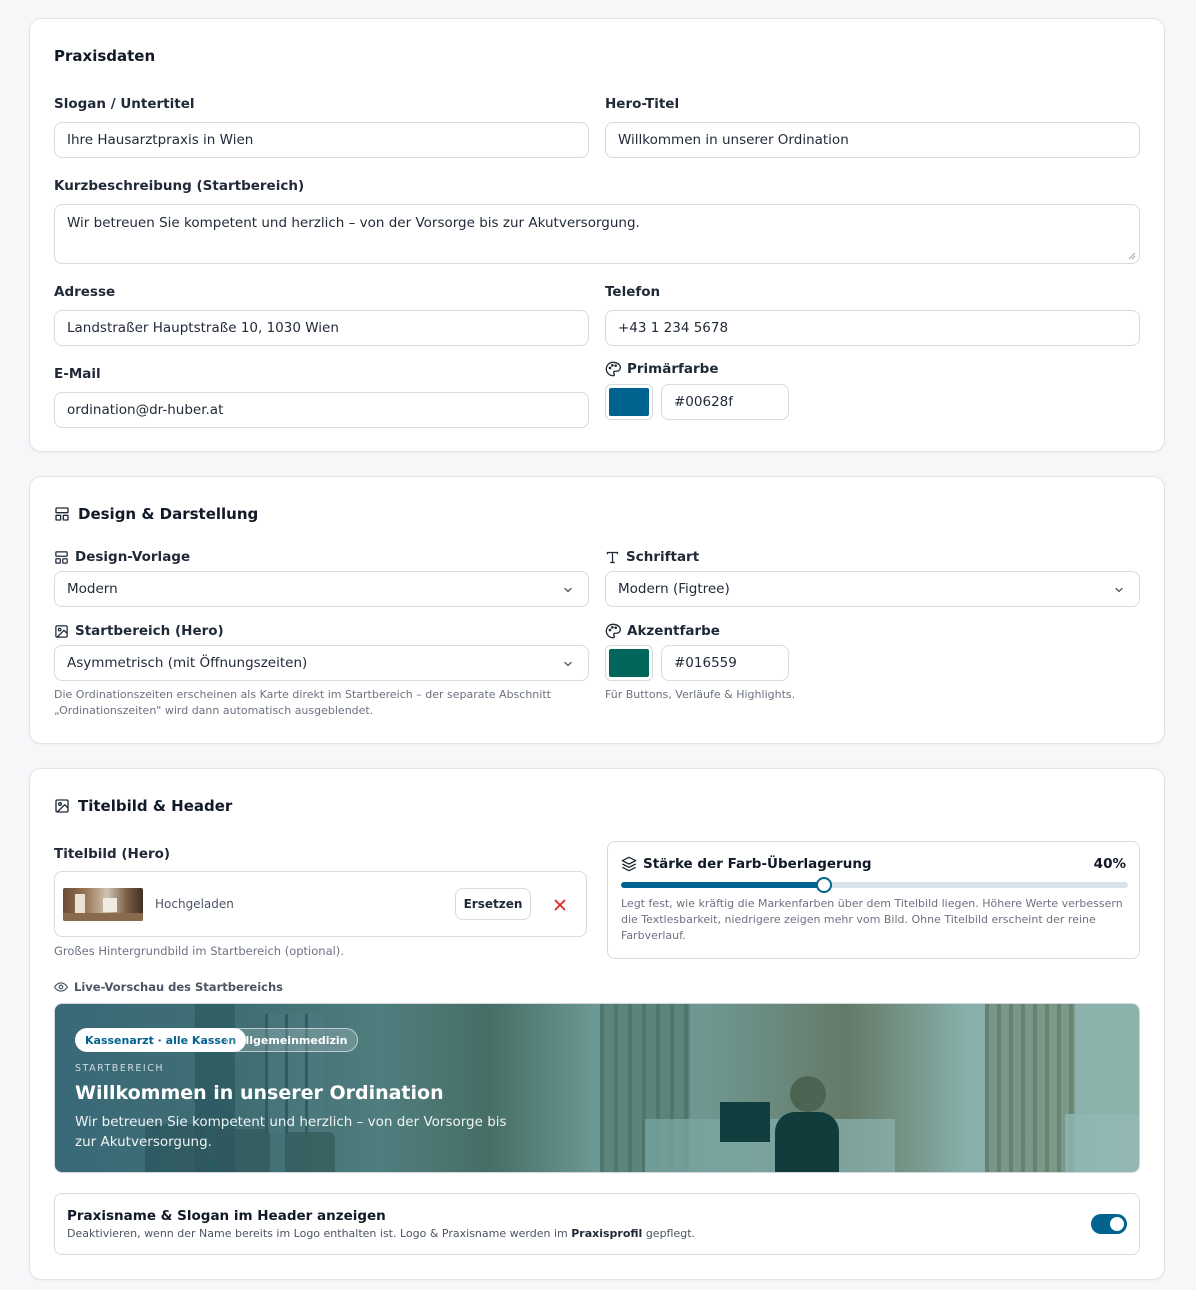  Describe the element at coordinates (757, 864) in the screenshot. I see `overlay-label-text: Stärke der Farb-Überlagerung` at that location.